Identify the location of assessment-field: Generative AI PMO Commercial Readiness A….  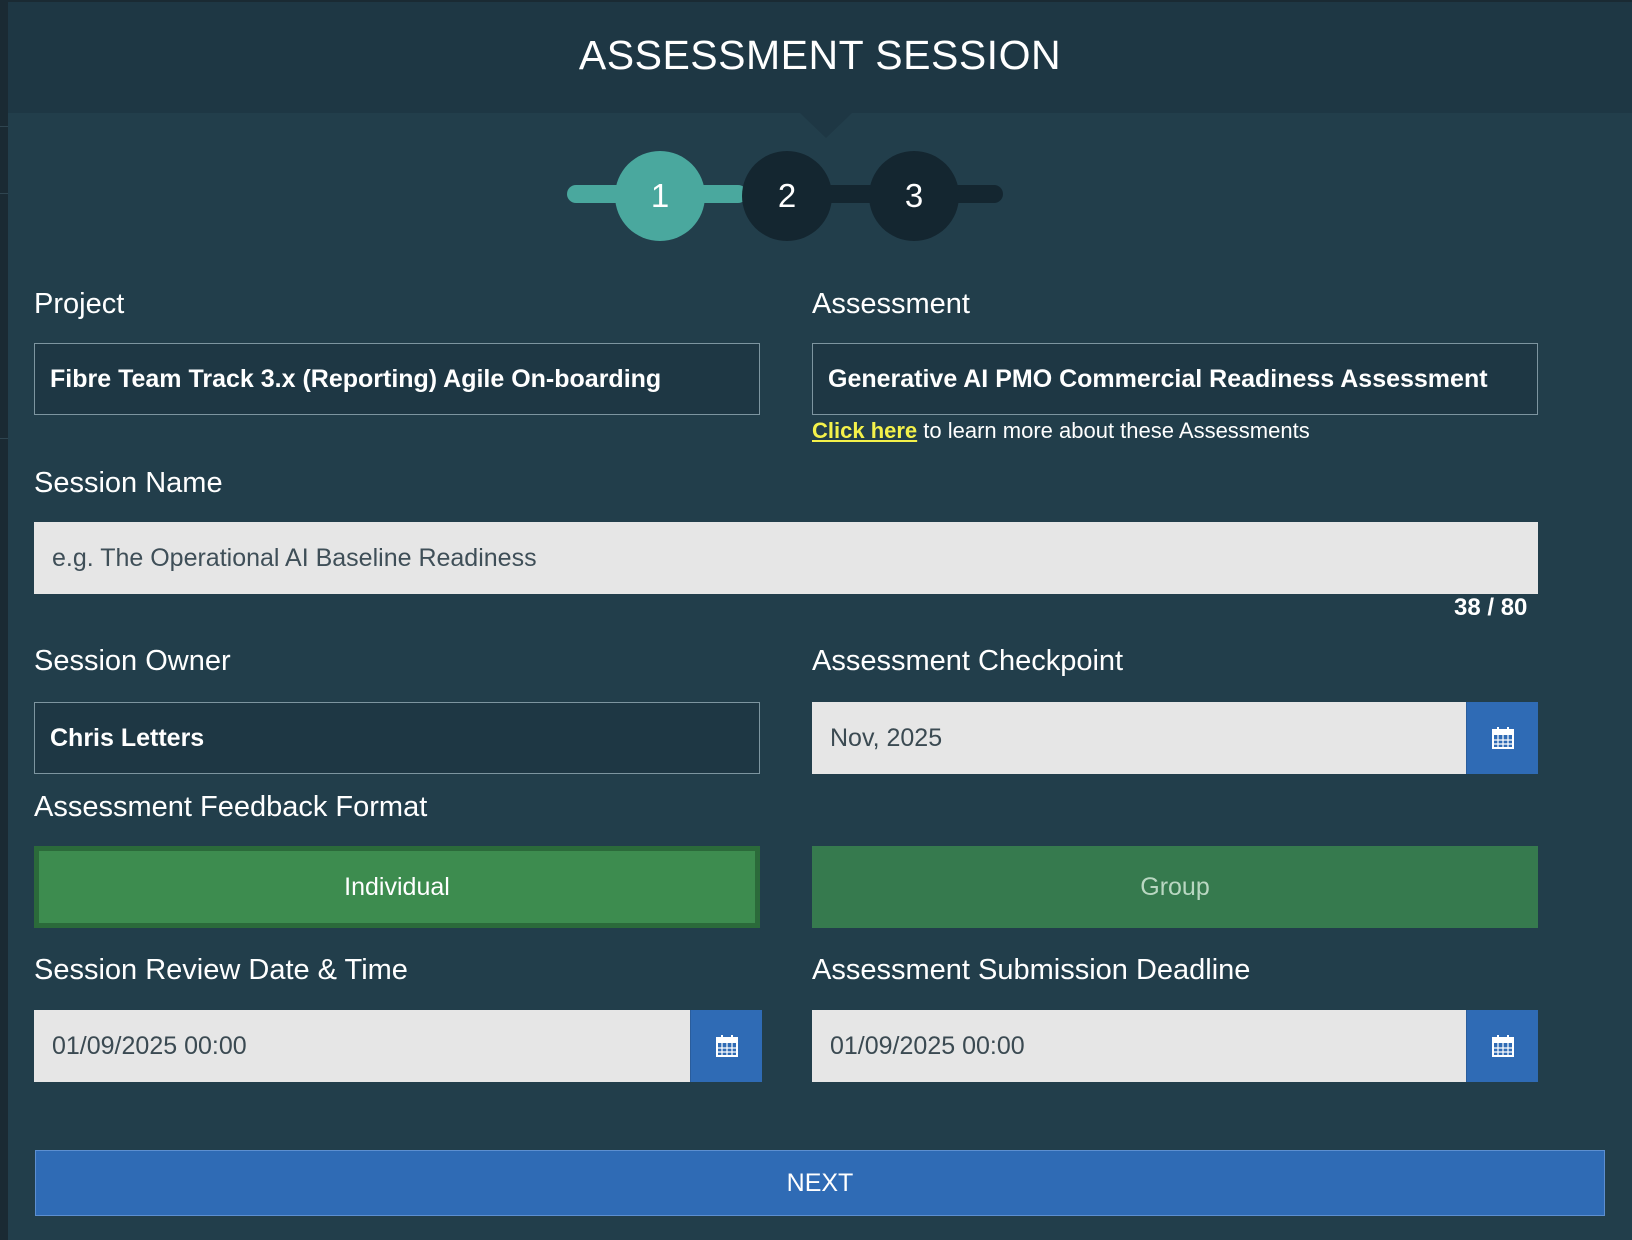
(1175, 379).